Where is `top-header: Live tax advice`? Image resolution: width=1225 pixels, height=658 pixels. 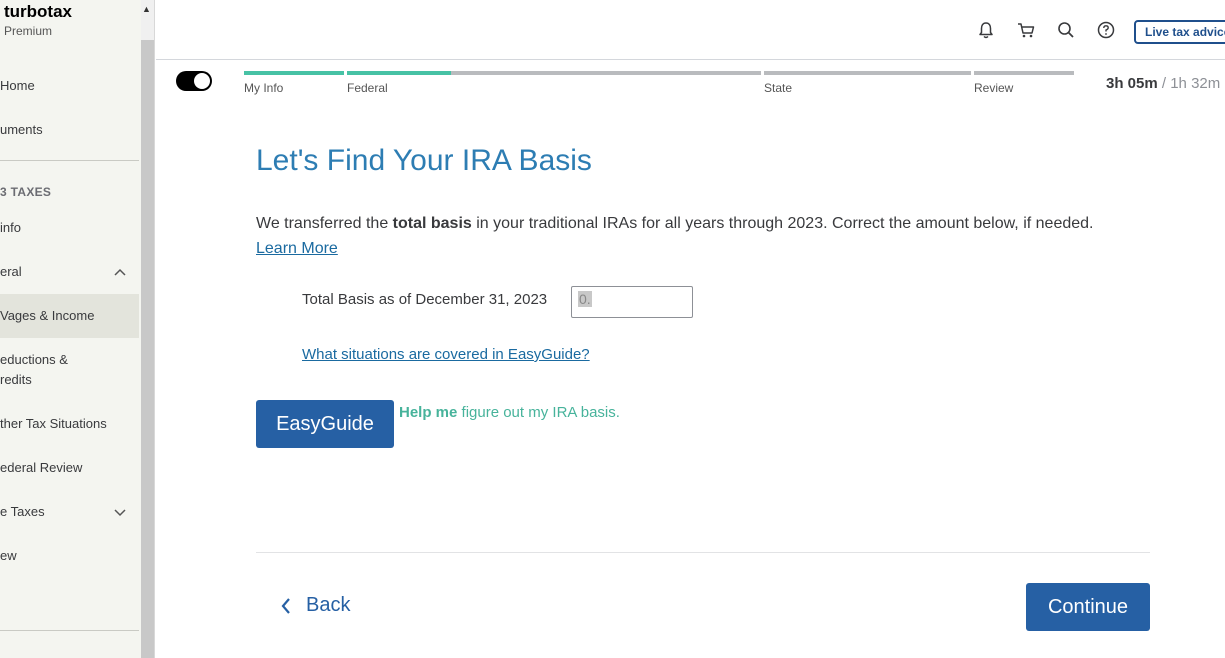
top-header: Live tax advice is located at coordinates (690, 30).